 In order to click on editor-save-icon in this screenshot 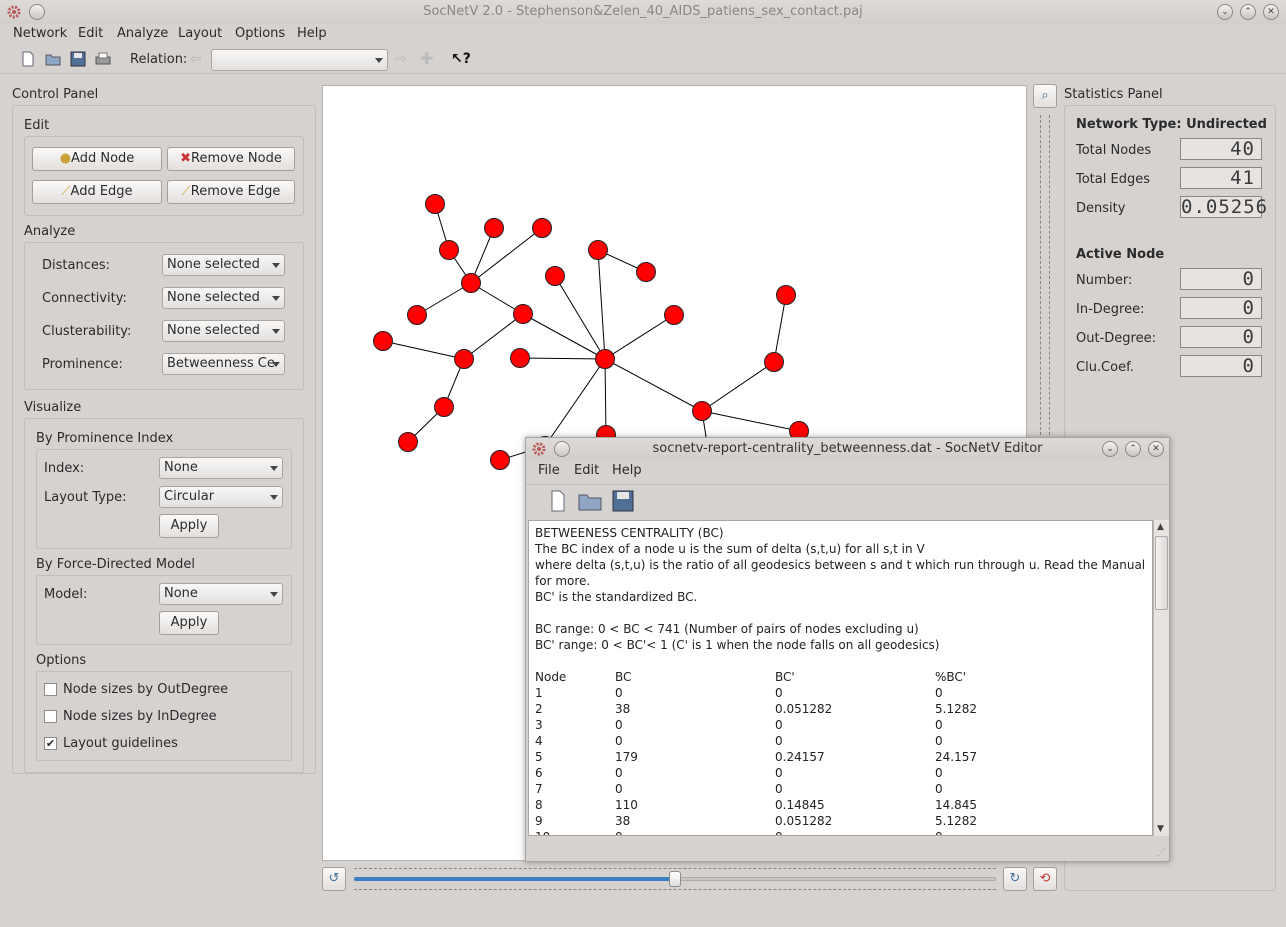, I will do `click(623, 501)`.